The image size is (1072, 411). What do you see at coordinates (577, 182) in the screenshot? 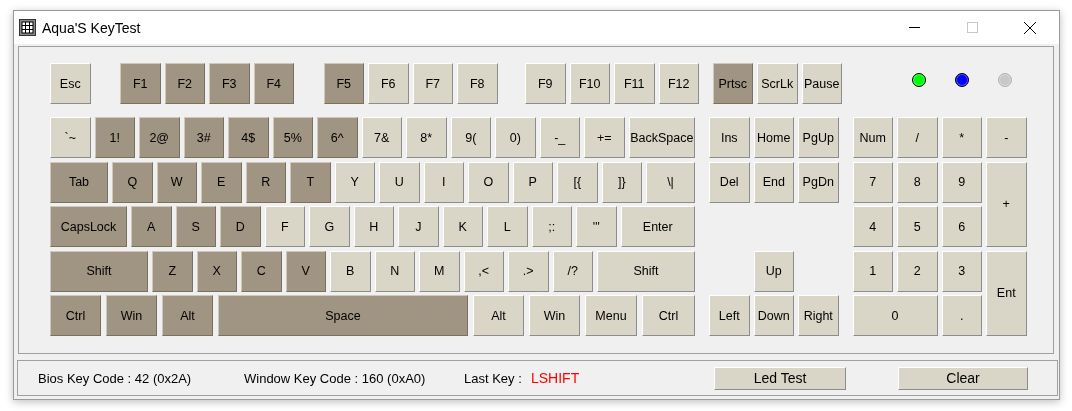
I see `key: [{` at bounding box center [577, 182].